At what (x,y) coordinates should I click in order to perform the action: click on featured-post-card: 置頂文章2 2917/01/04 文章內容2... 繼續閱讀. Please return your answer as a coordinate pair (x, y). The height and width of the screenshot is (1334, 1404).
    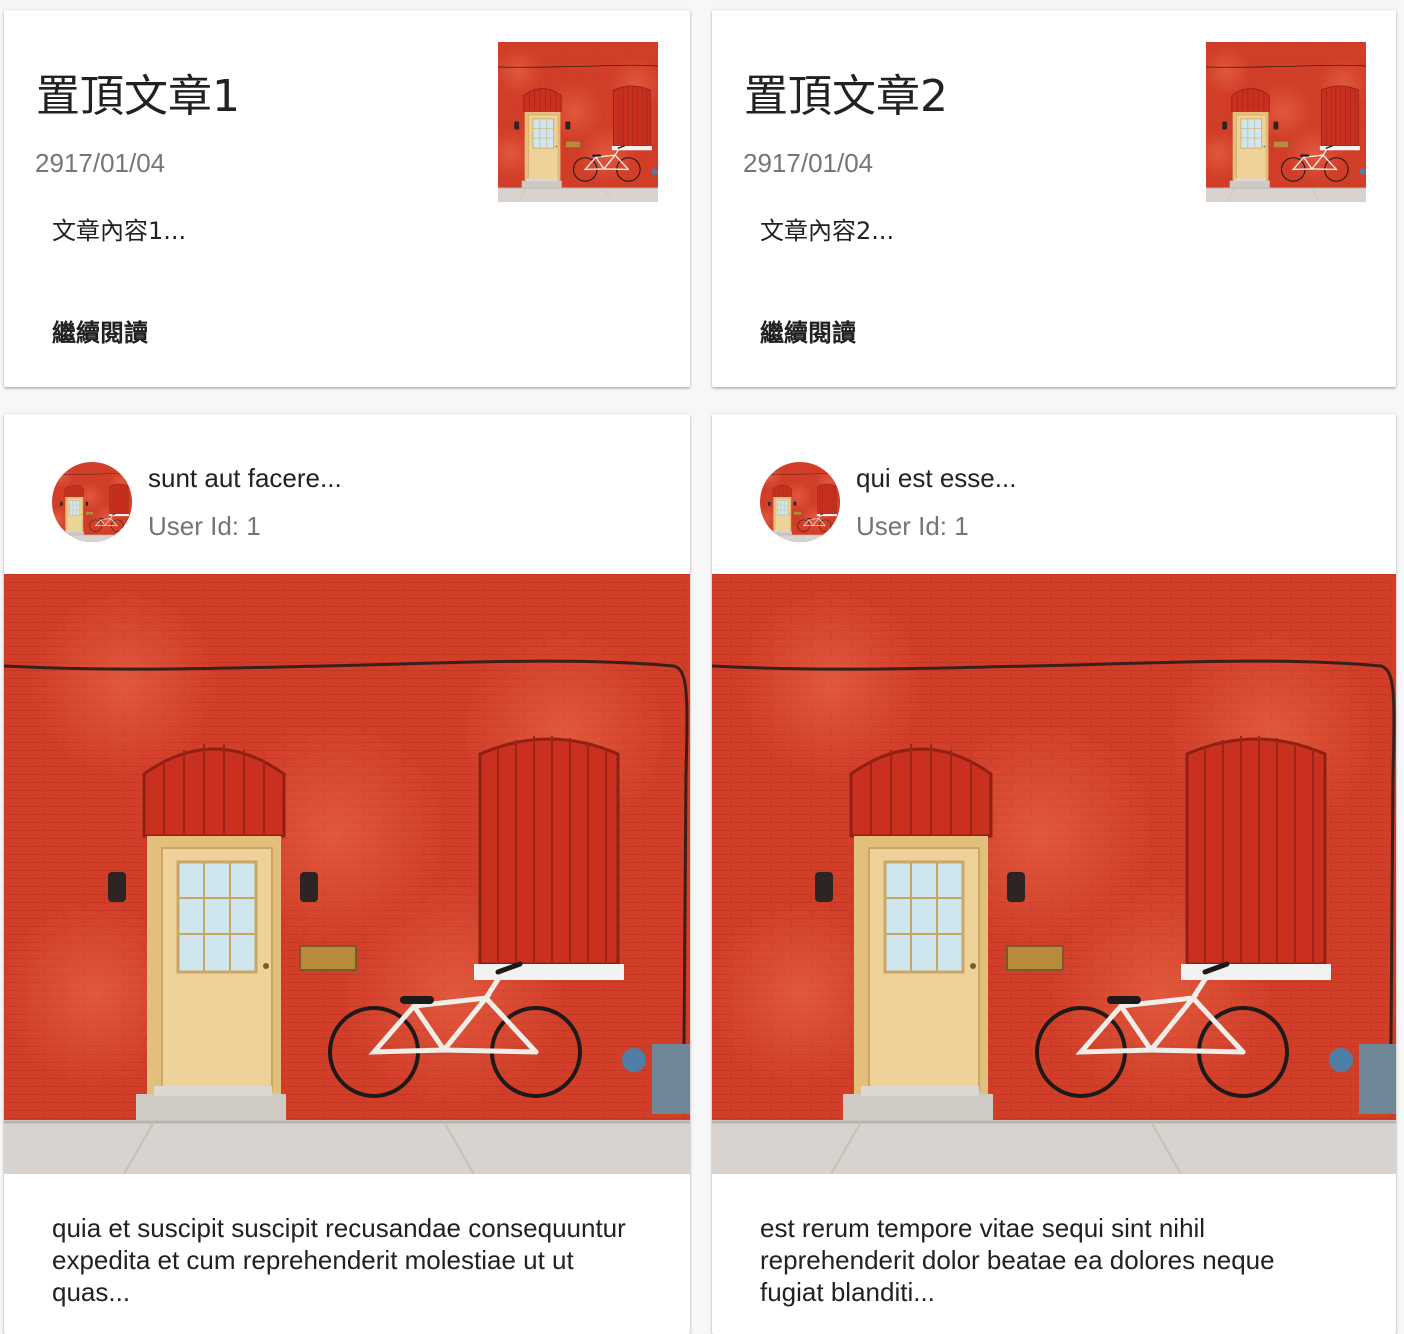
    Looking at the image, I should click on (1054, 198).